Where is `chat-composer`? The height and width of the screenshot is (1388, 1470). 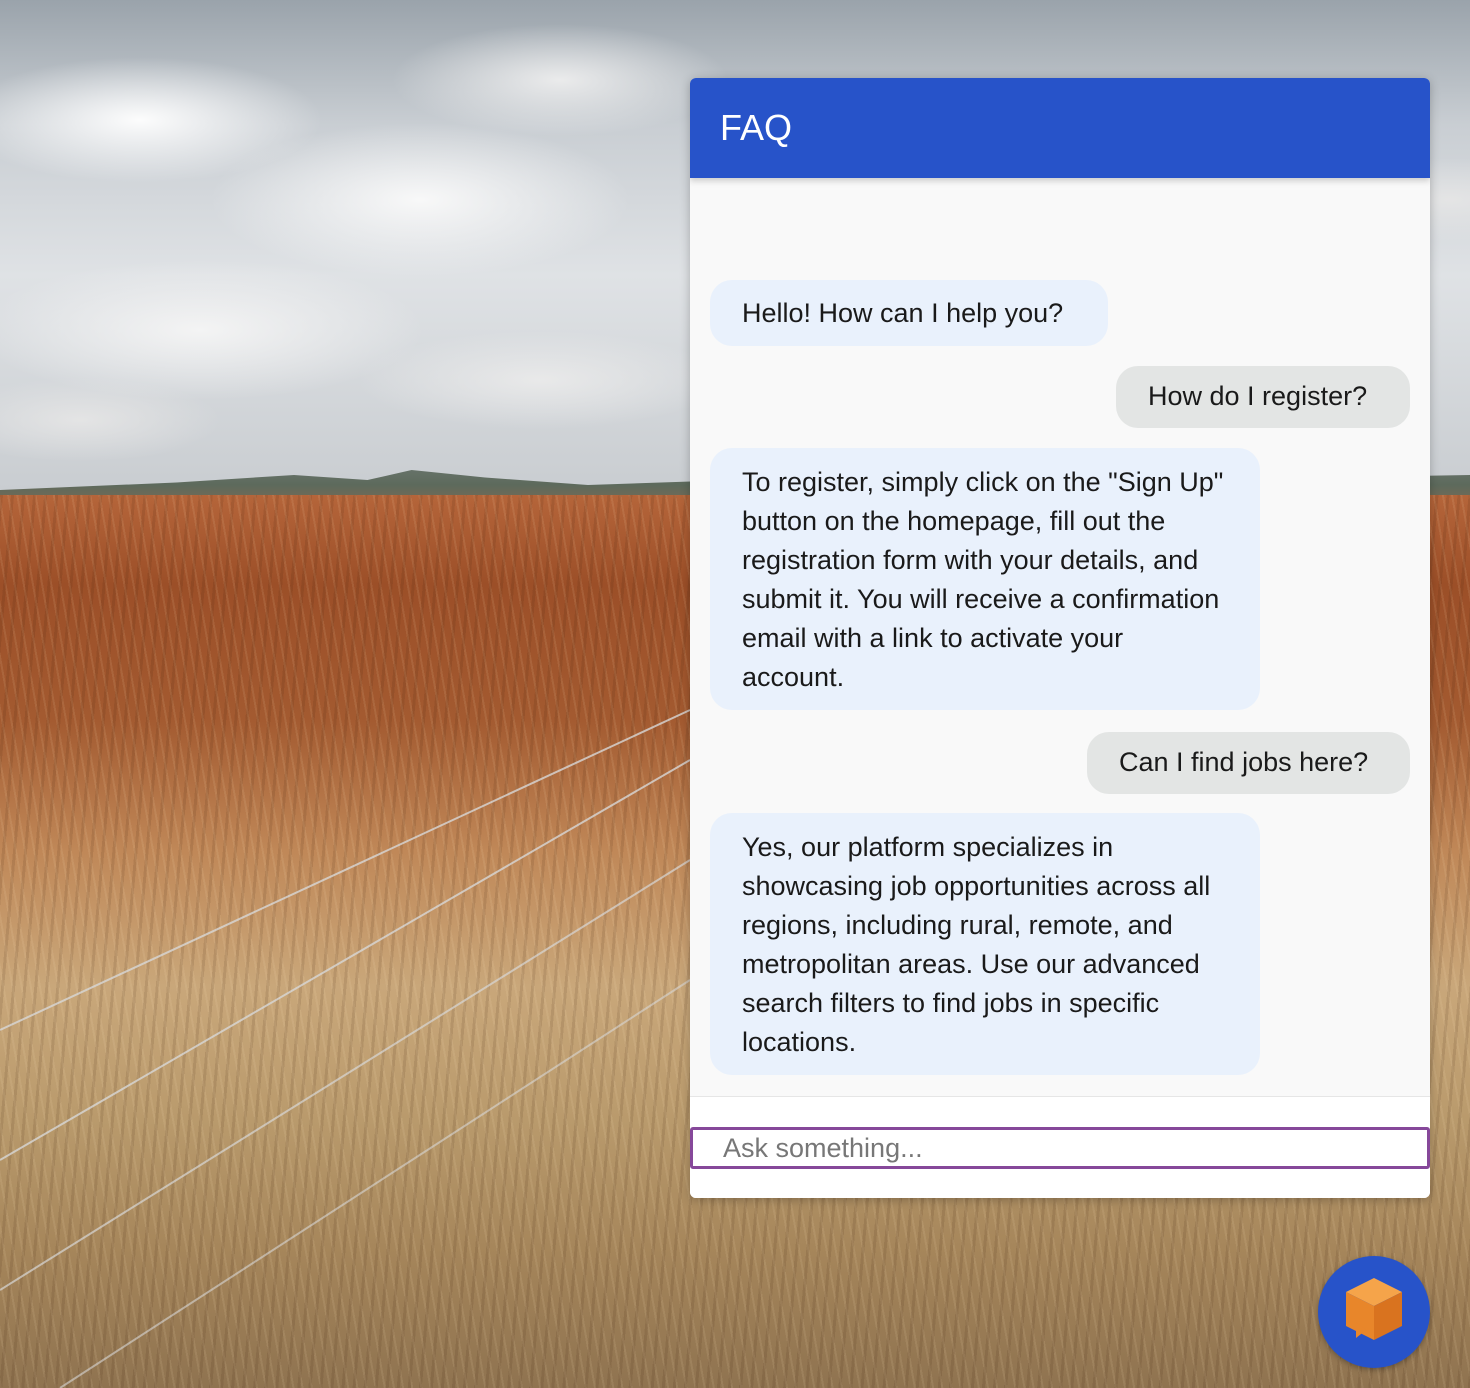 chat-composer is located at coordinates (1060, 1147).